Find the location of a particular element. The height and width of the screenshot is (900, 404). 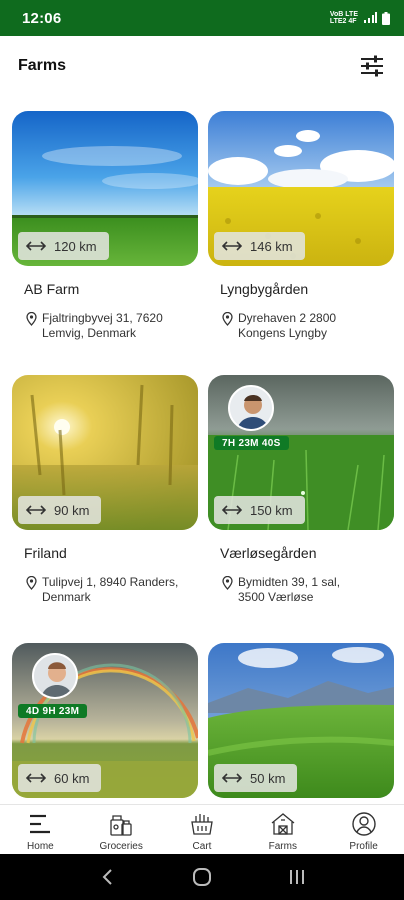

status-time: 12:06 is located at coordinates (42, 18).